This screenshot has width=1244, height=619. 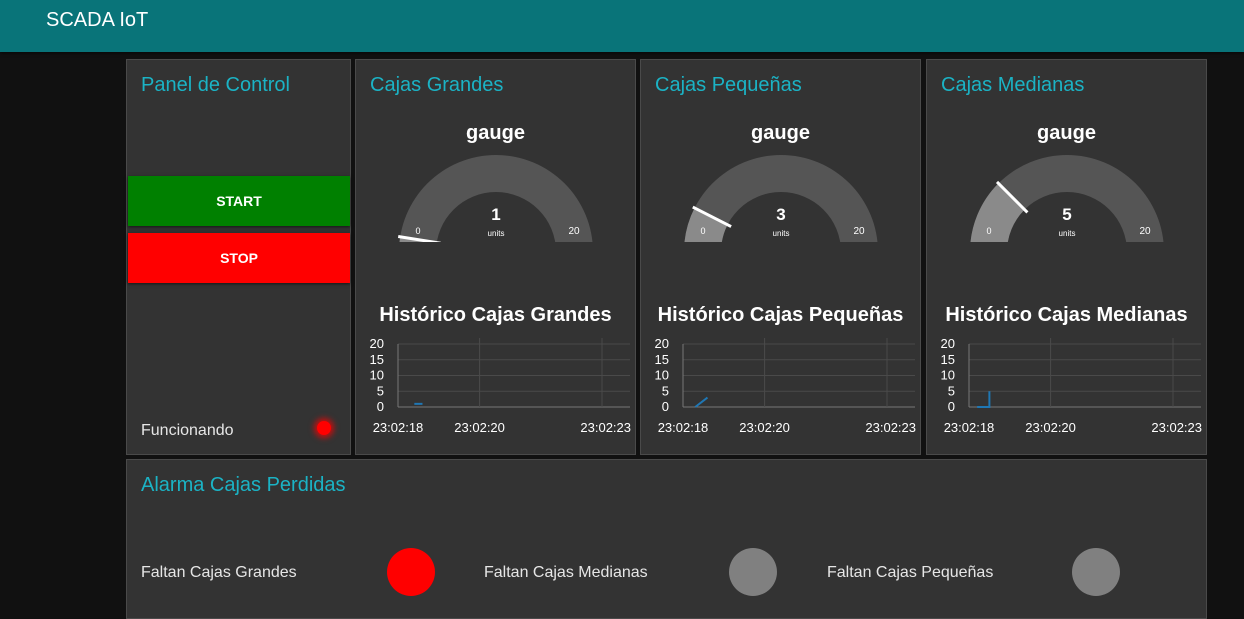 I want to click on app-title: SCADA IoT, so click(x=97, y=20).